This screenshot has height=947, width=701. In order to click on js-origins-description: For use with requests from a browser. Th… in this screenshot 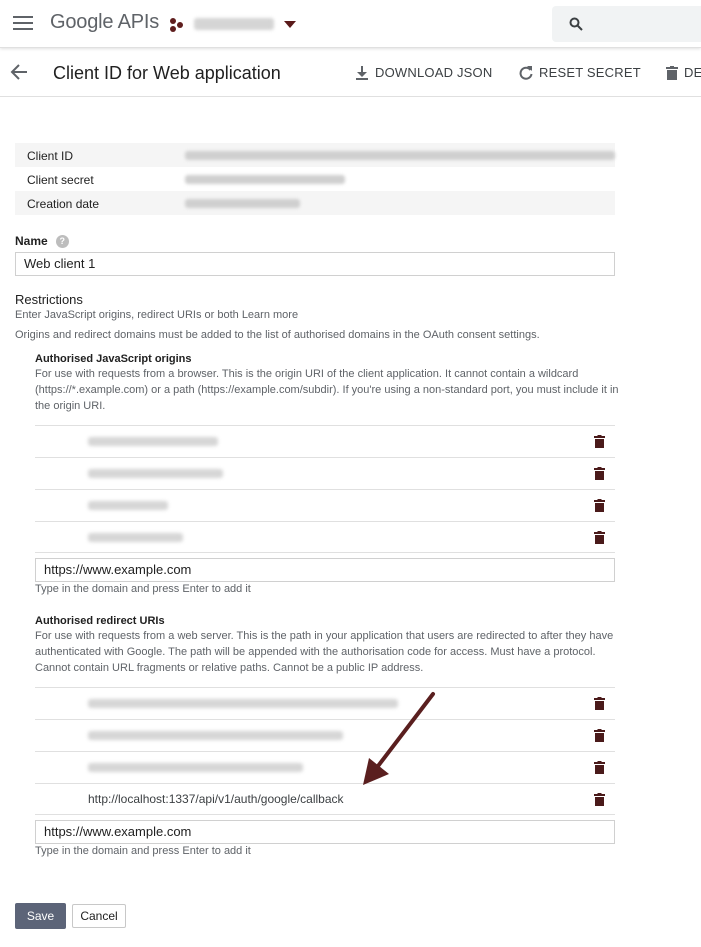, I will do `click(327, 390)`.